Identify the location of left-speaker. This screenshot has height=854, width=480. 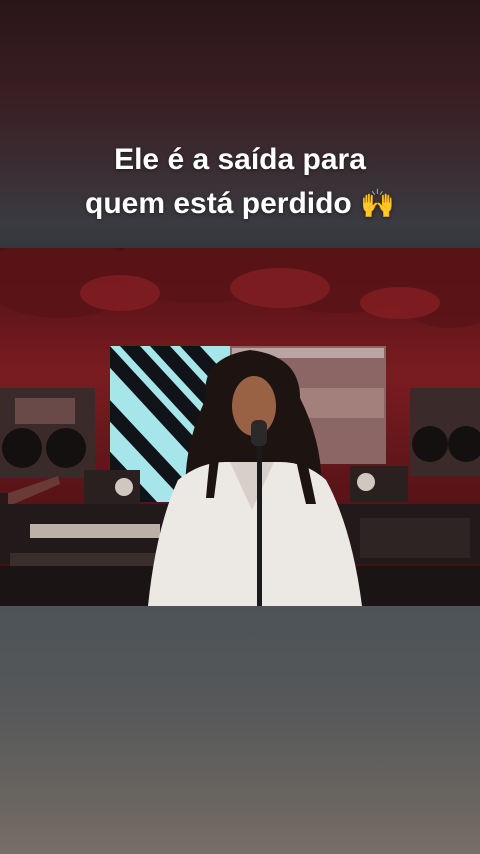
(47, 433).